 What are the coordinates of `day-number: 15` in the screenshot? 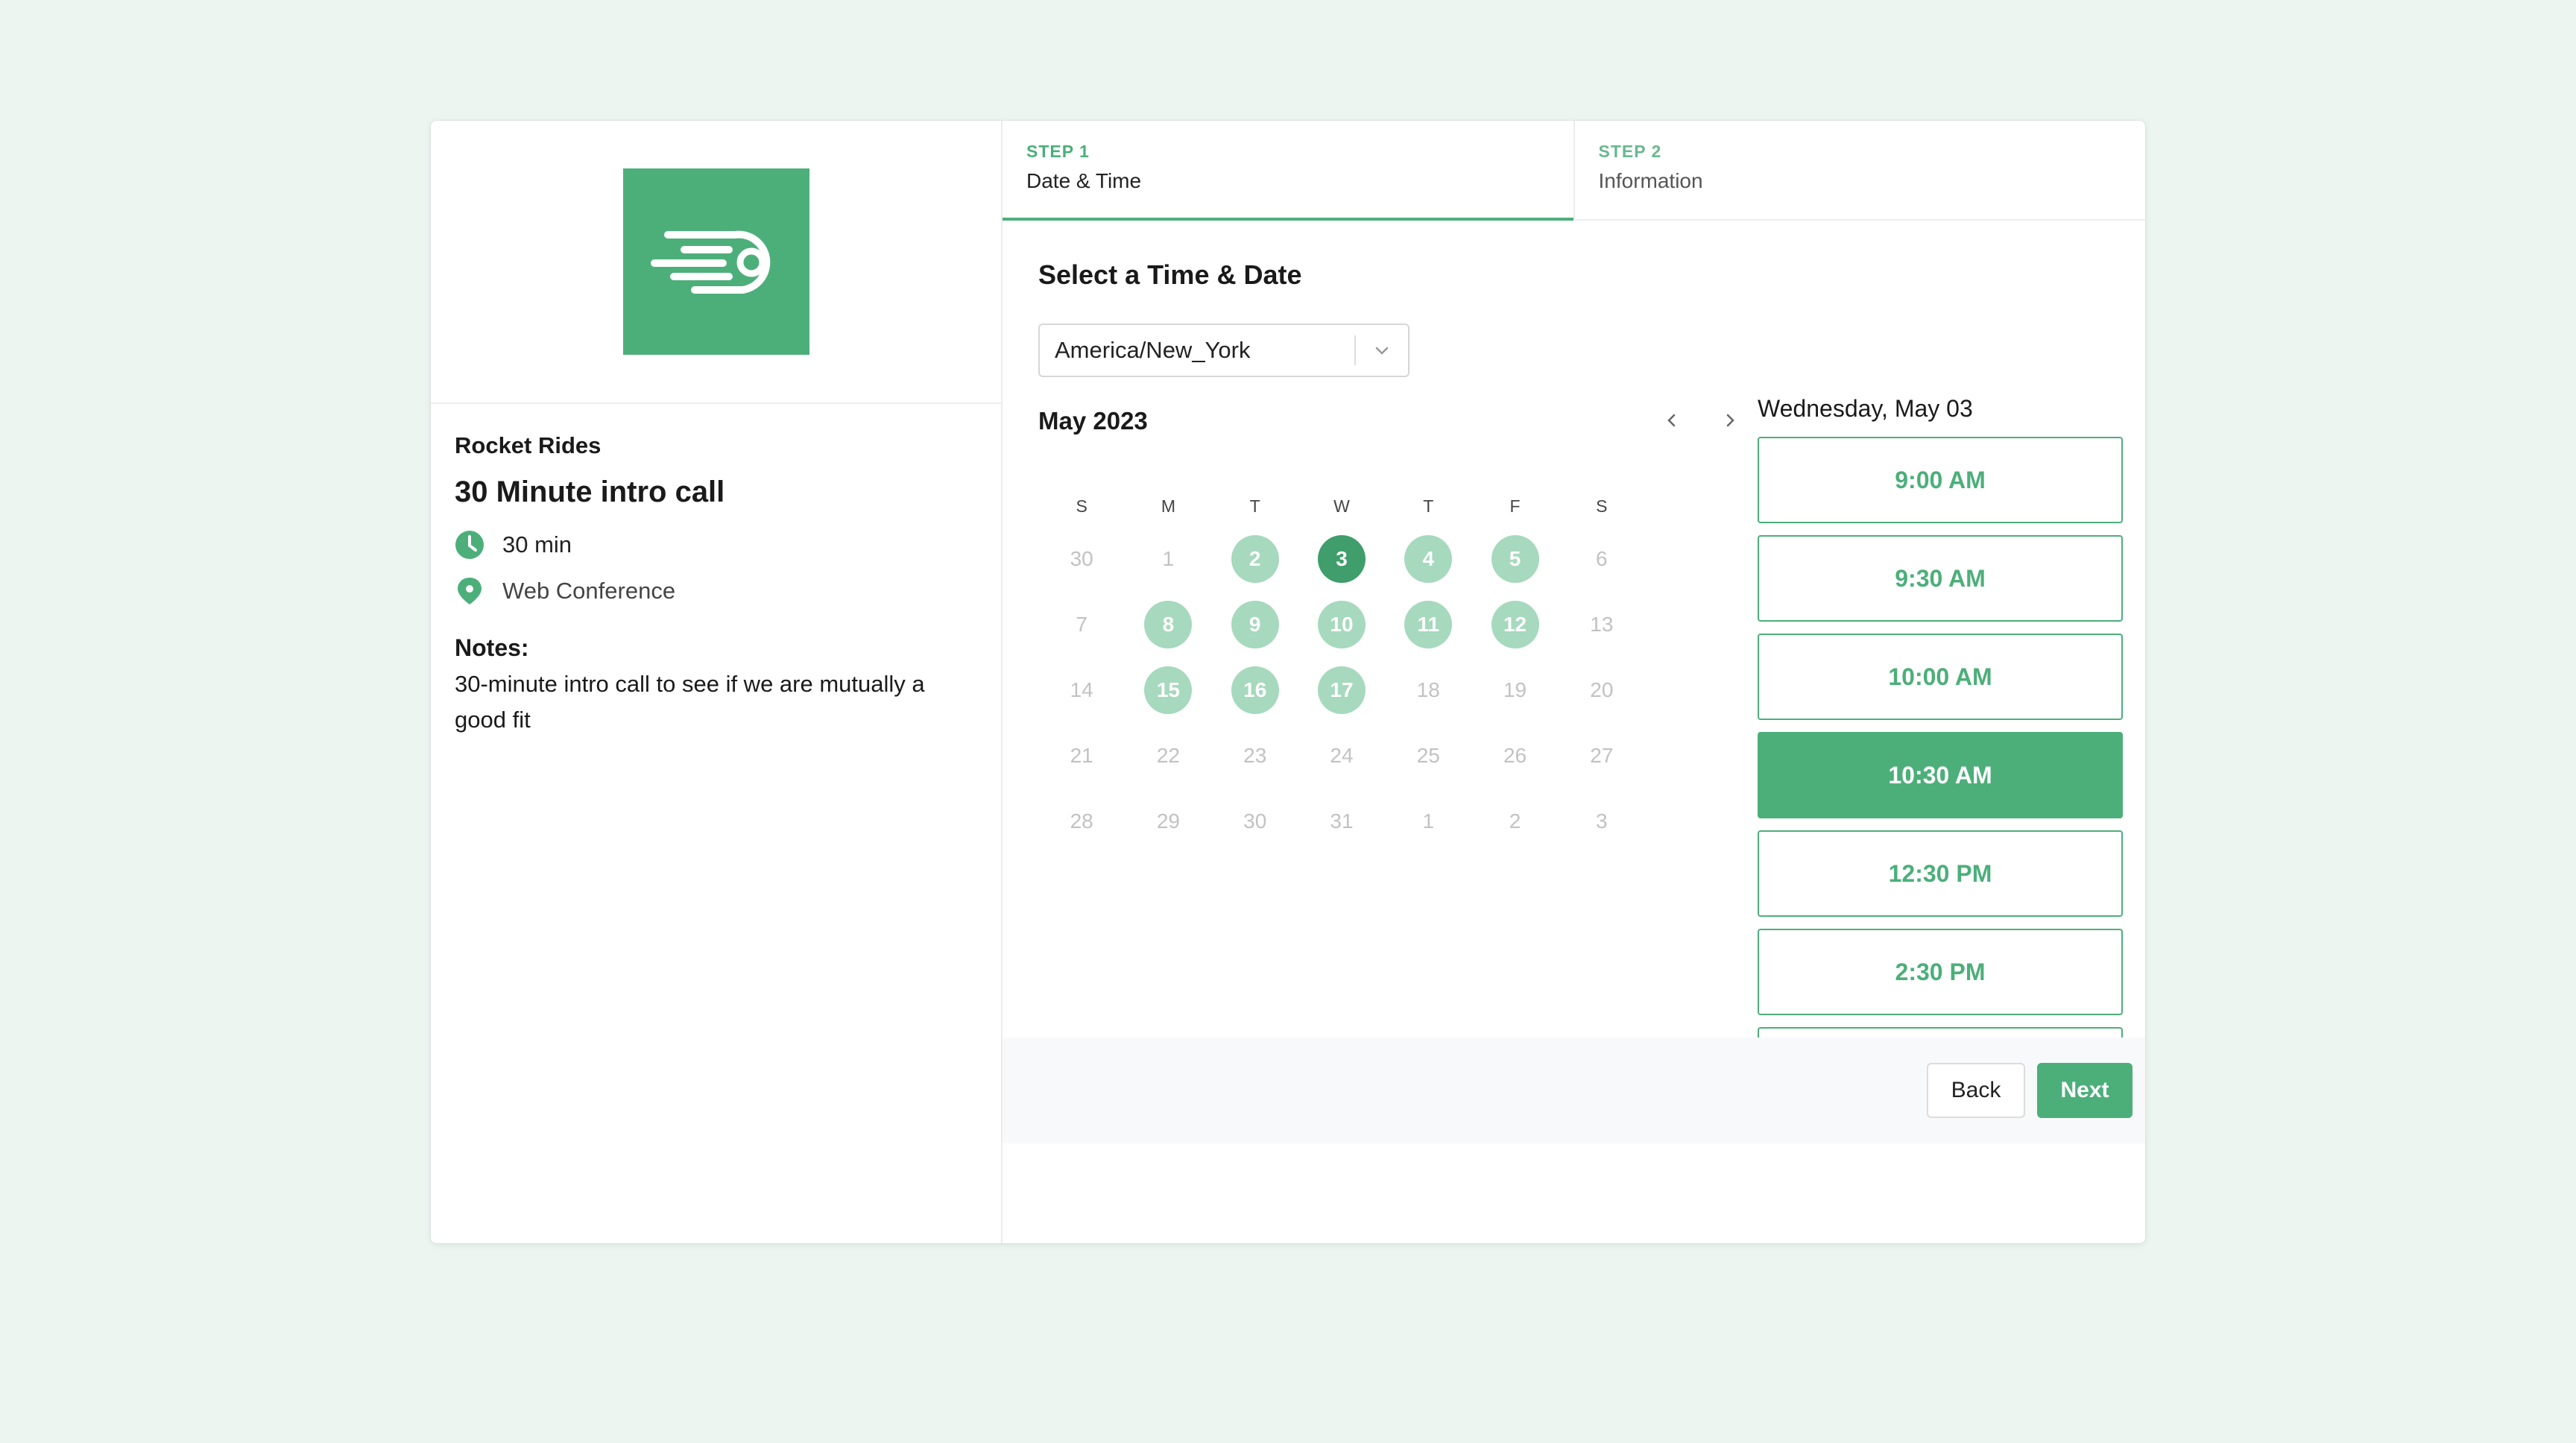 It's located at (1168, 690).